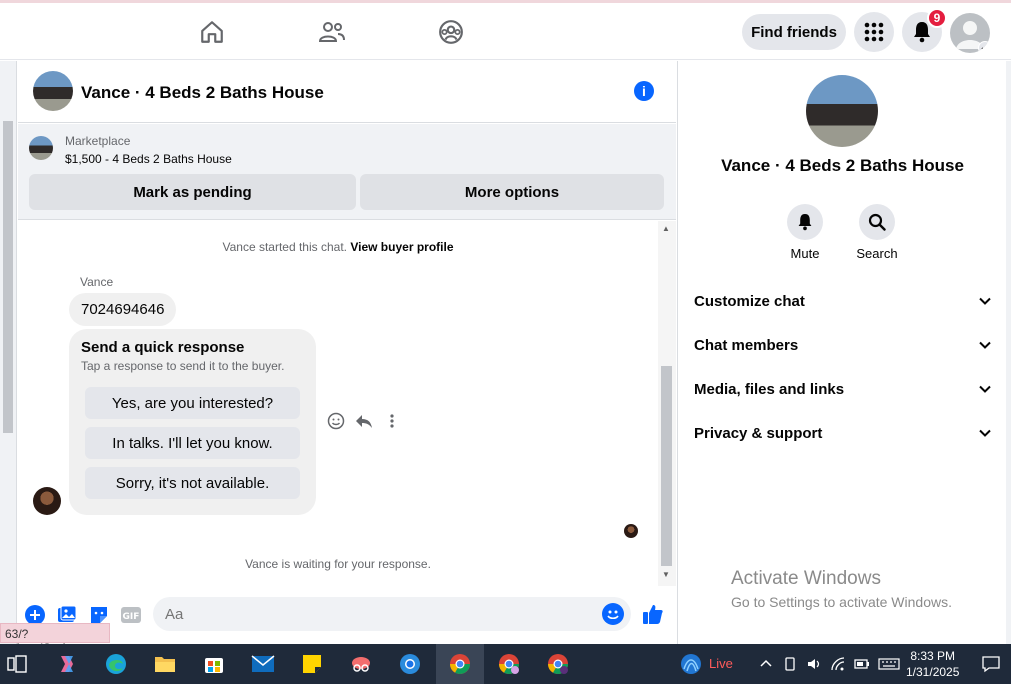  I want to click on profile-icon, so click(970, 33).